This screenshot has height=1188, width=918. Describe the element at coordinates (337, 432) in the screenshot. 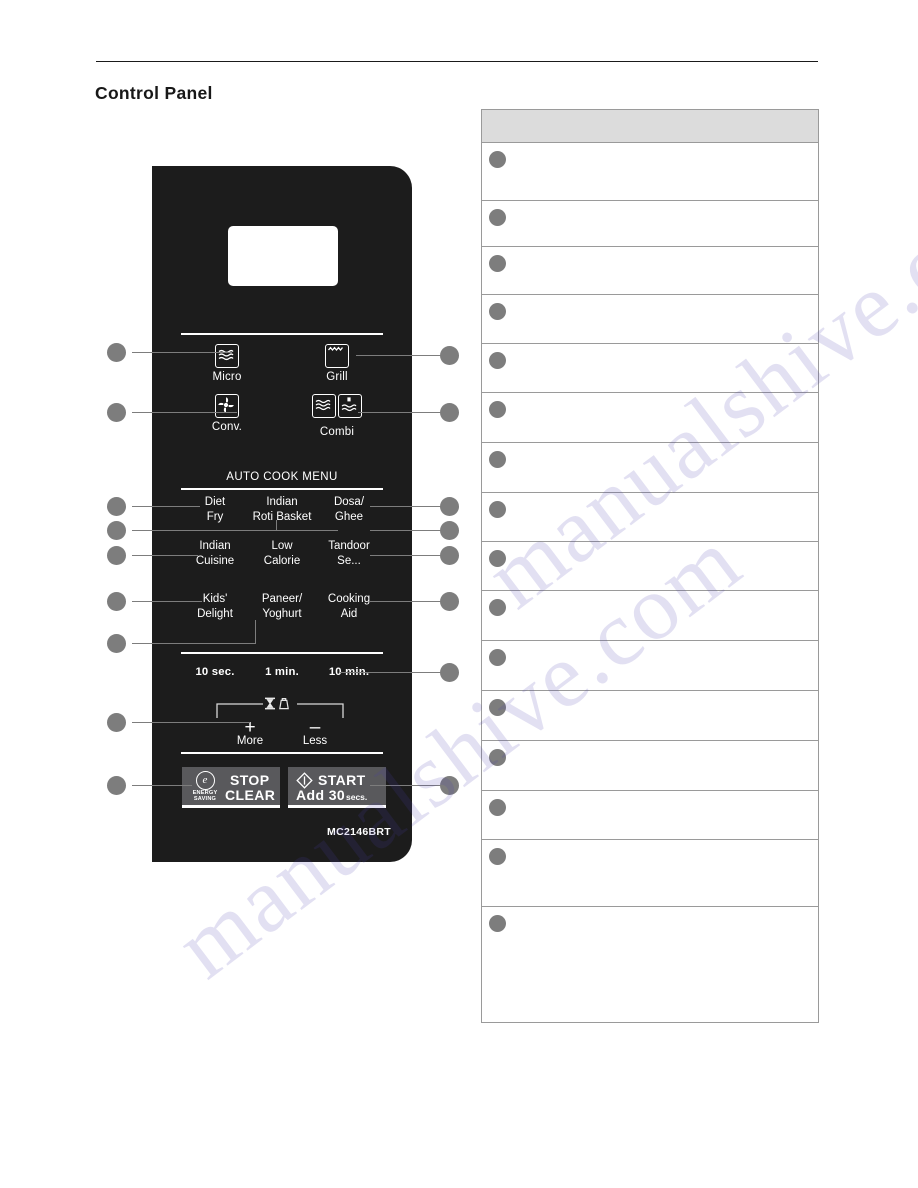

I see `mode-button-combi-label: Combi` at that location.